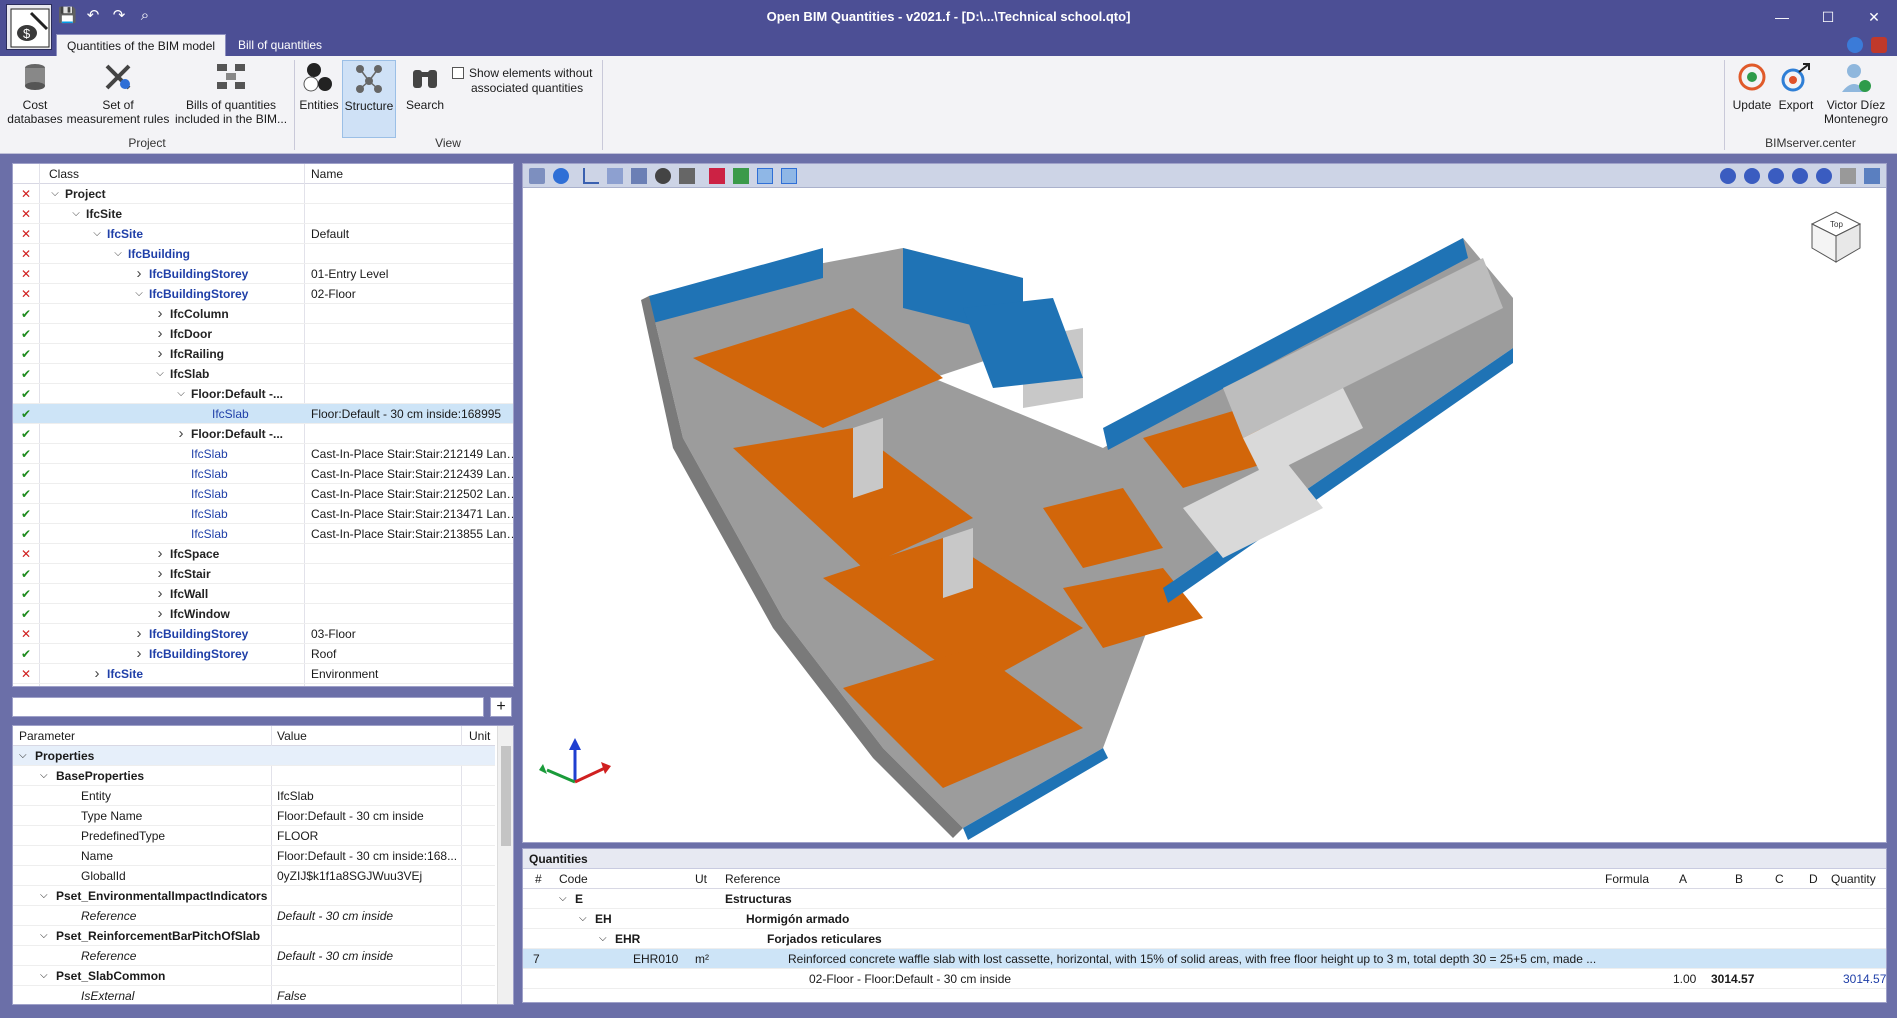 The width and height of the screenshot is (1897, 1018). What do you see at coordinates (663, 176) in the screenshot?
I see `view-icon` at bounding box center [663, 176].